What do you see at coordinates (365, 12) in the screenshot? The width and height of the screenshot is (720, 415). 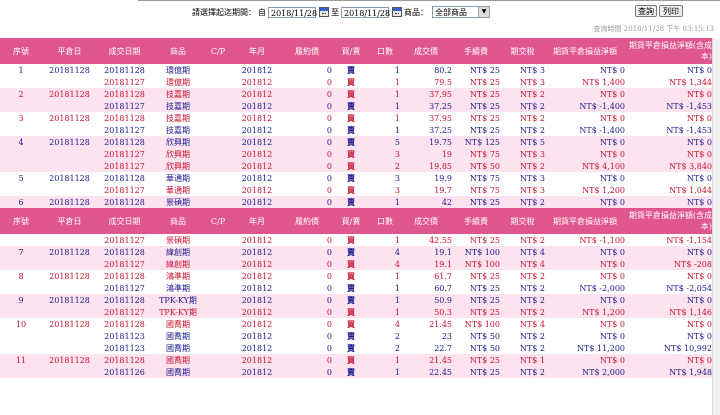 I see `end-date-input: 2018/11/28` at bounding box center [365, 12].